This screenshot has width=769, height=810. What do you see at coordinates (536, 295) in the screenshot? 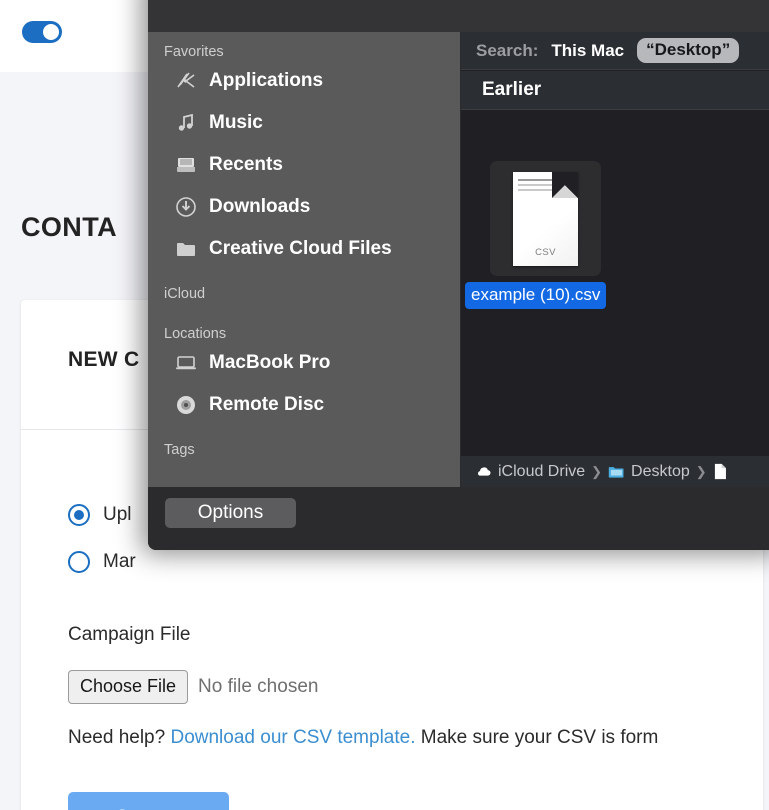
I see `file-name-label: example (10).csv` at bounding box center [536, 295].